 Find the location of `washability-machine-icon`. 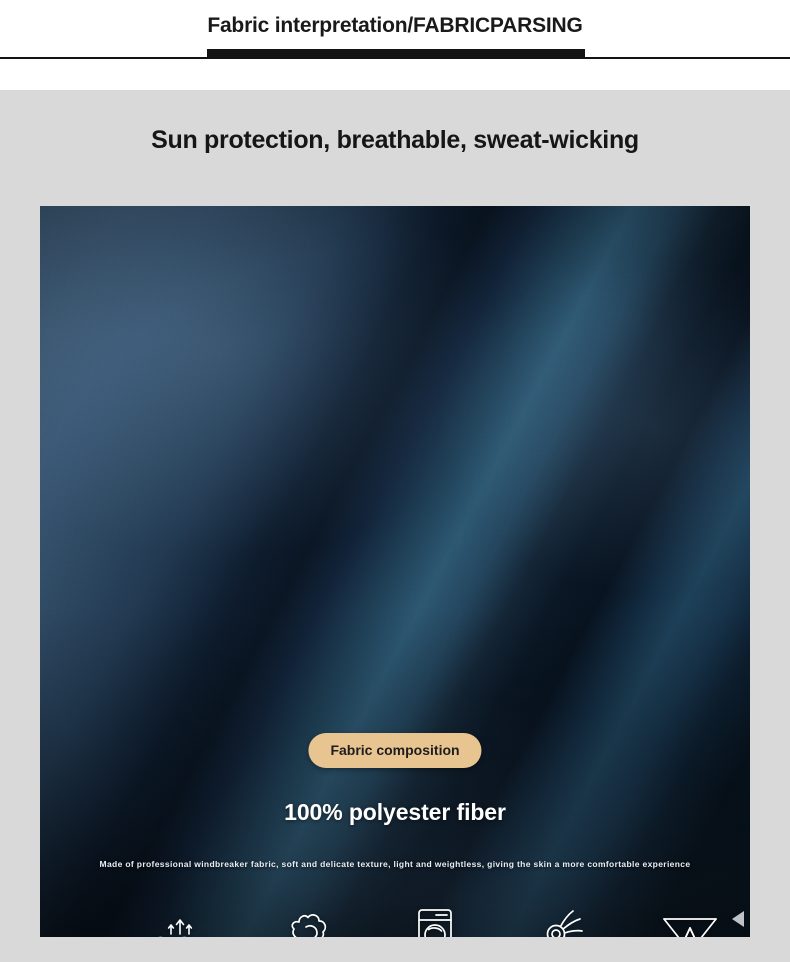

washability-machine-icon is located at coordinates (435, 920).